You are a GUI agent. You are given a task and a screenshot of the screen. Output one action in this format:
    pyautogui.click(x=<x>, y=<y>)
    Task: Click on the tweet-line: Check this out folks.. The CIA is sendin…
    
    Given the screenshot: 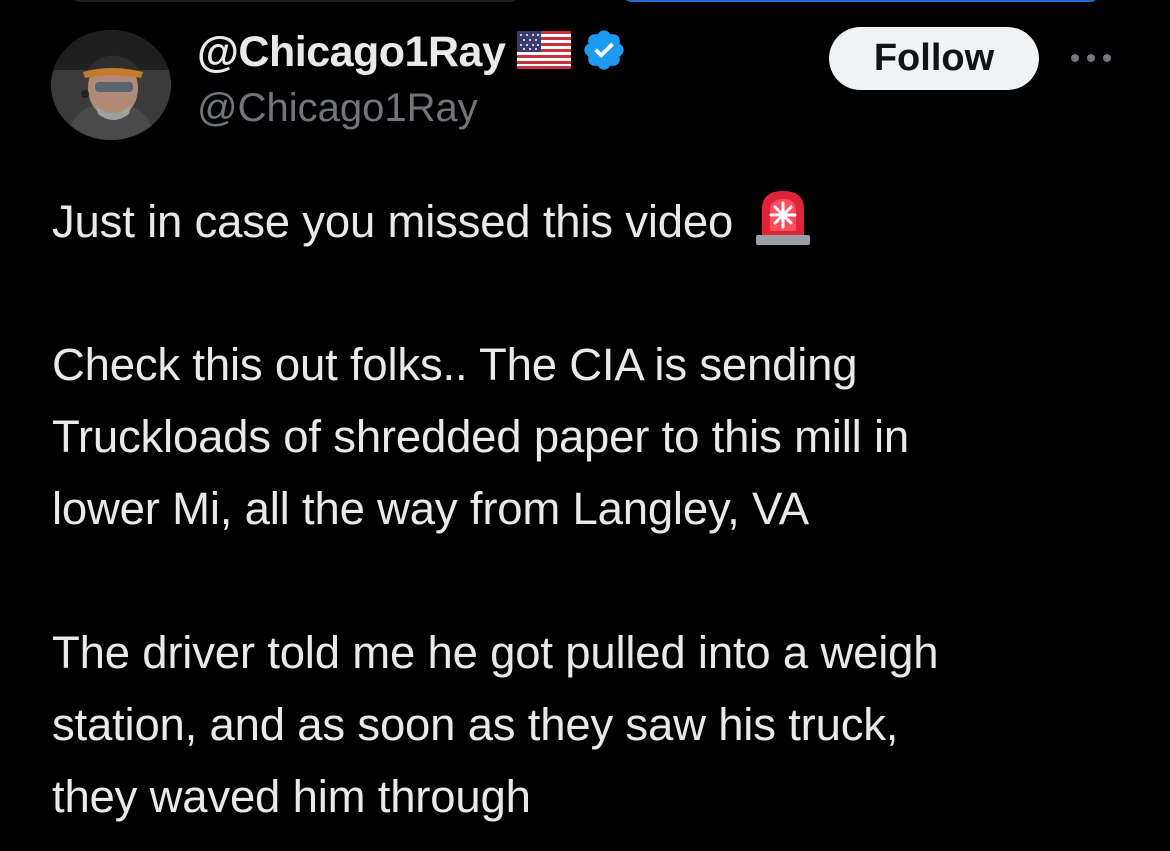 What is the action you would take?
    pyautogui.click(x=455, y=364)
    